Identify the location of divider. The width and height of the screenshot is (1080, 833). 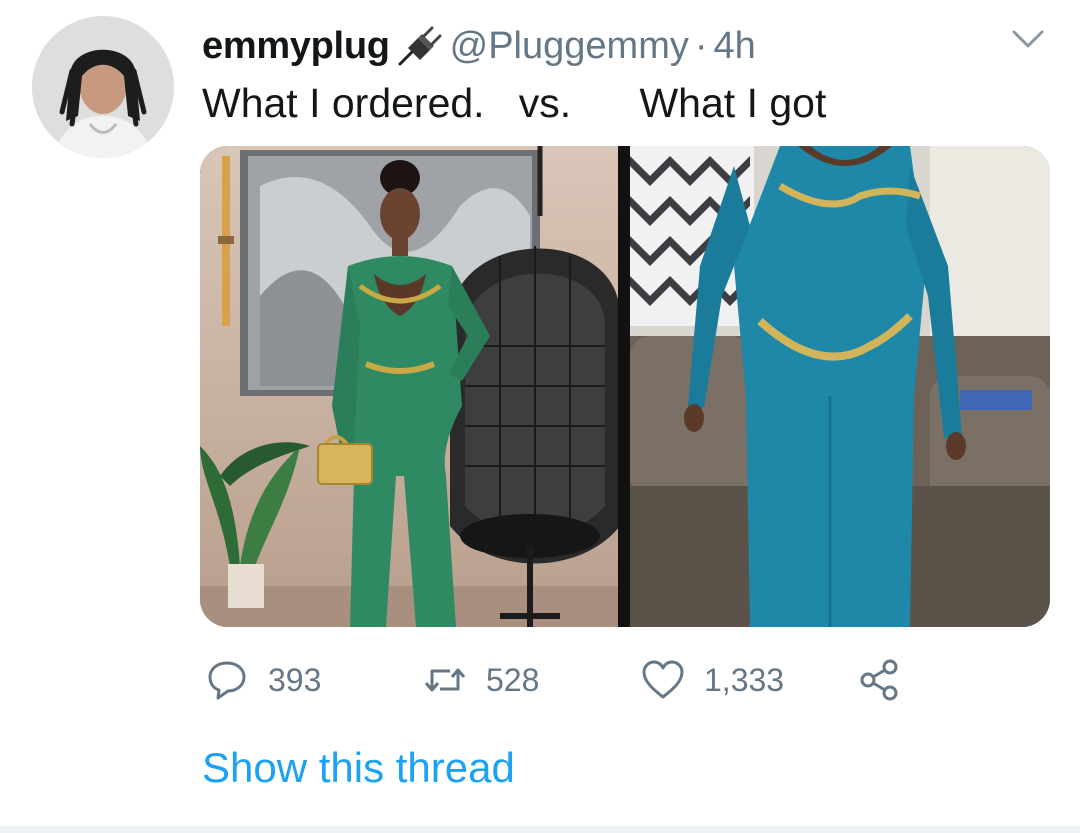
(540, 829).